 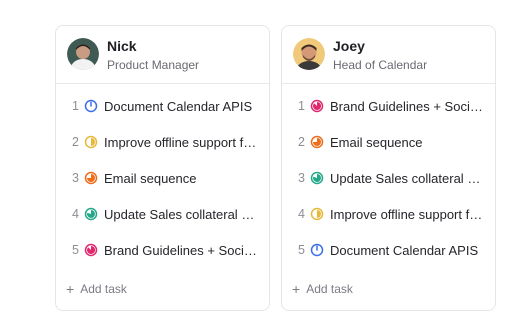 I want to click on assignee-role: Head of Calendar, so click(x=380, y=65).